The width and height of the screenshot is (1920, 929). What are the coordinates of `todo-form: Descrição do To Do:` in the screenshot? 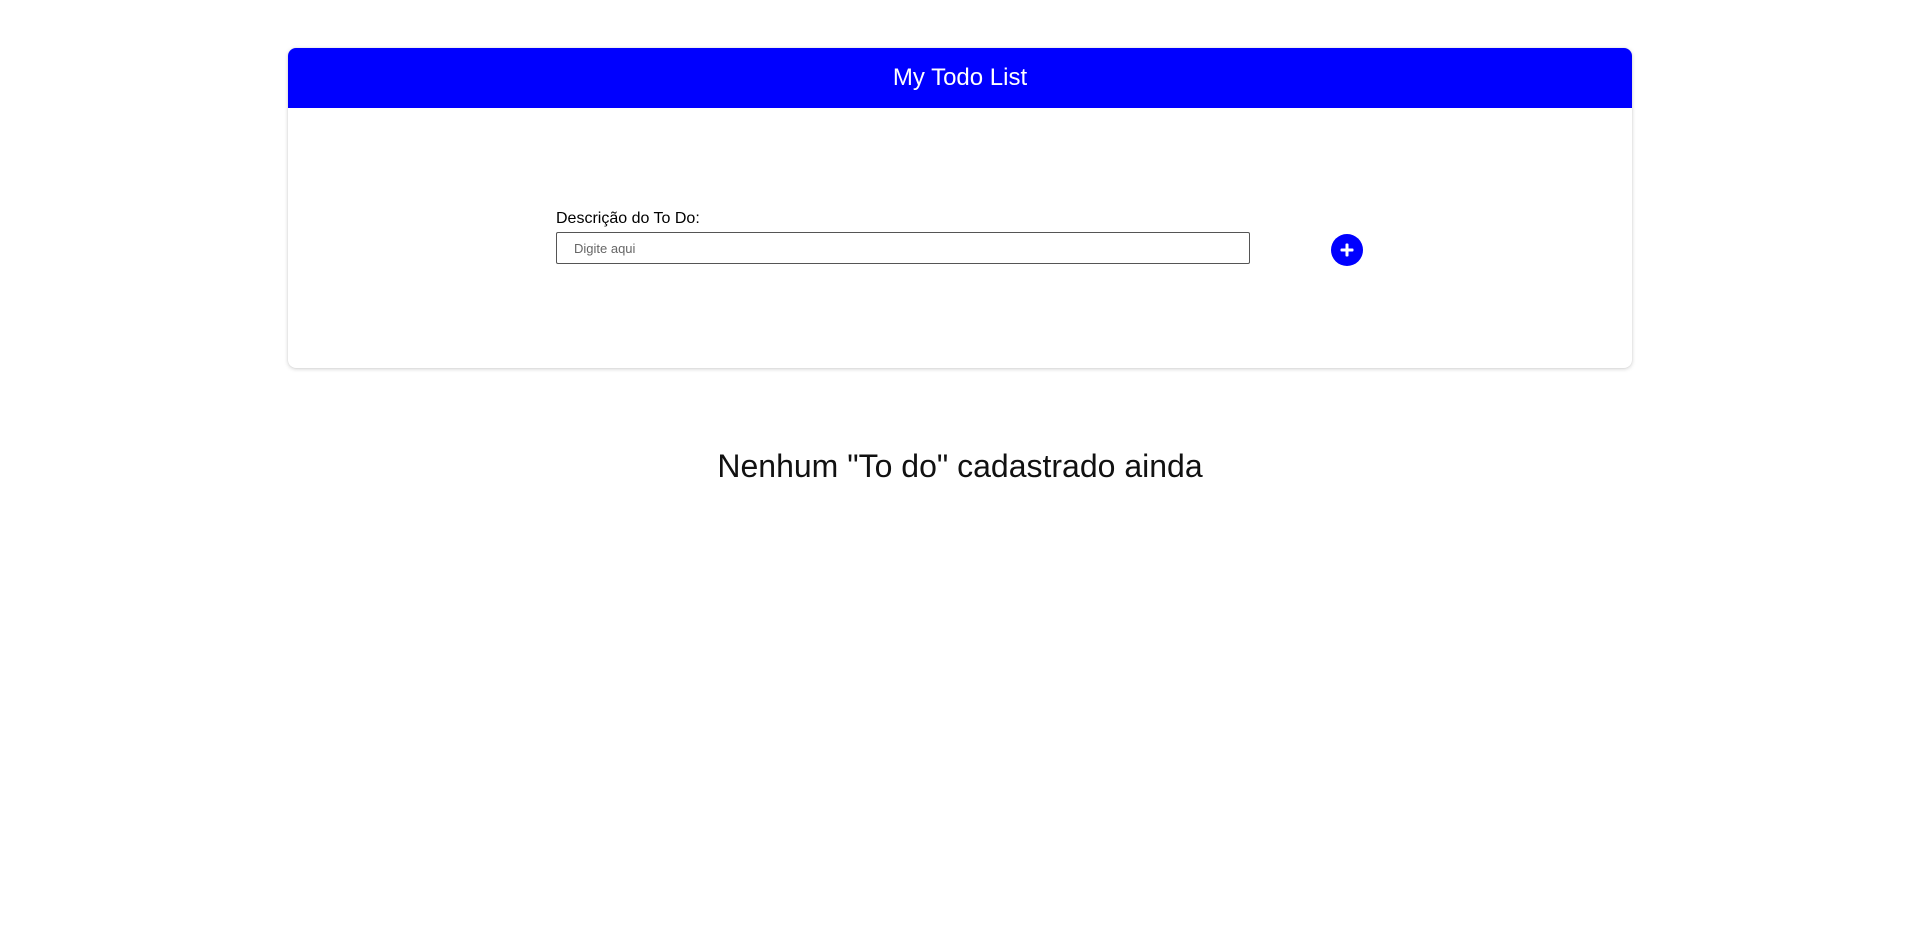 It's located at (958, 237).